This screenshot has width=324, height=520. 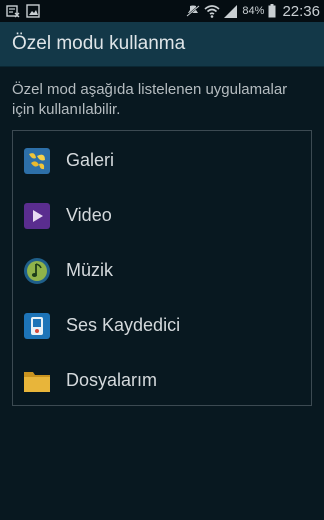 I want to click on clock: 22:36, so click(x=301, y=11).